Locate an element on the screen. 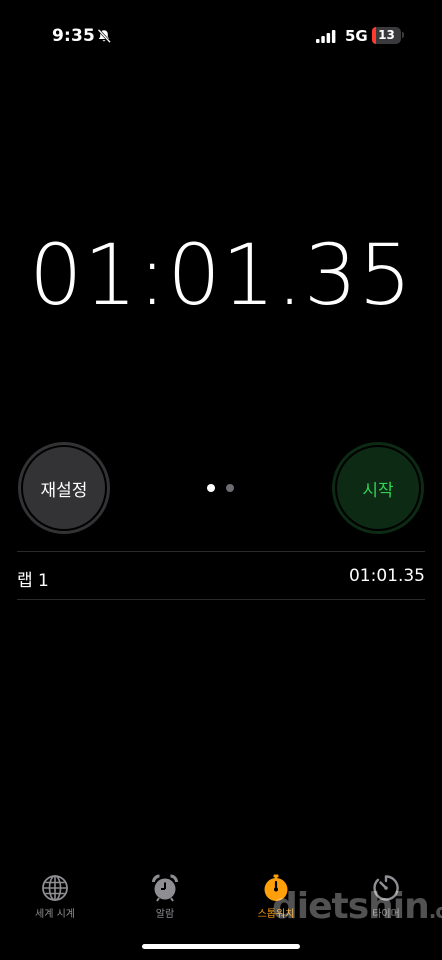  globe-icon is located at coordinates (55, 888).